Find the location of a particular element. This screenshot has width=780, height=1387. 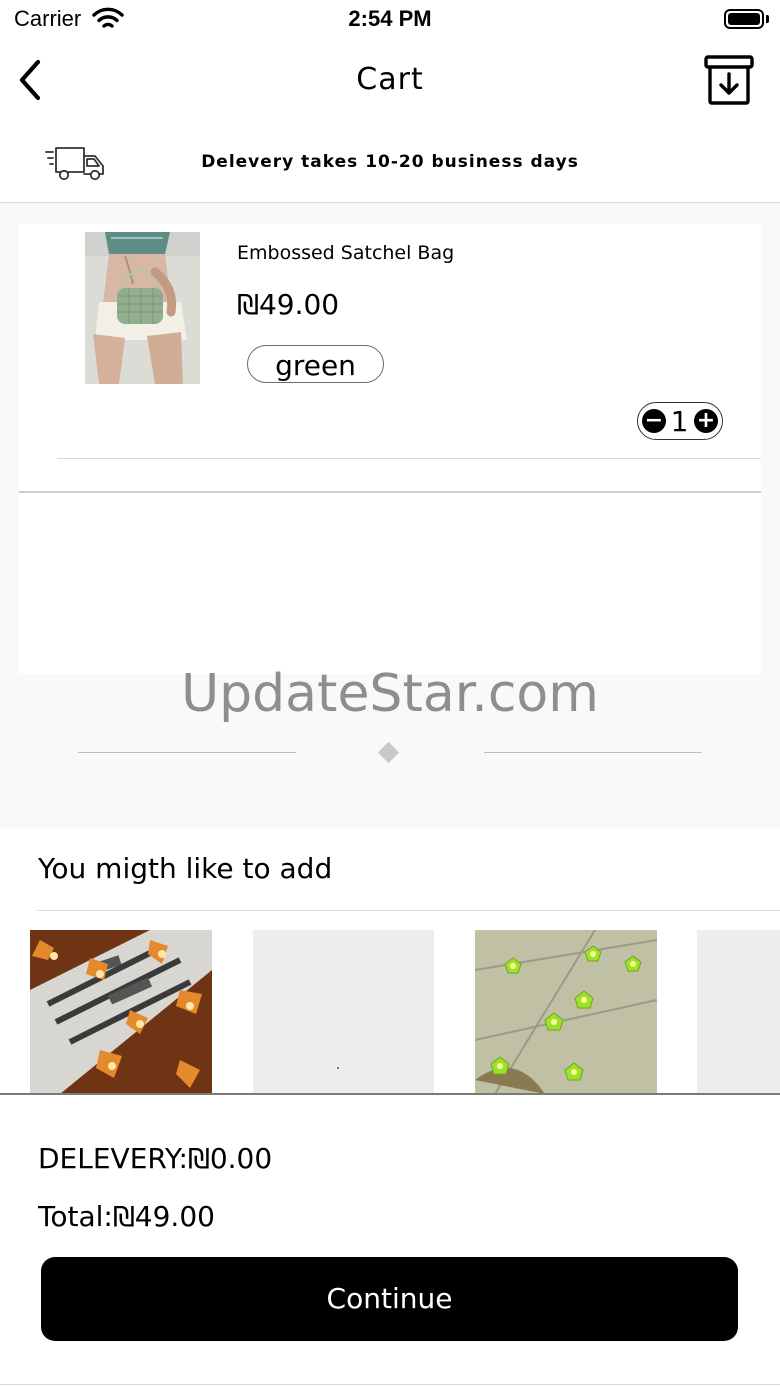

archive-download-icon is located at coordinates (729, 80).